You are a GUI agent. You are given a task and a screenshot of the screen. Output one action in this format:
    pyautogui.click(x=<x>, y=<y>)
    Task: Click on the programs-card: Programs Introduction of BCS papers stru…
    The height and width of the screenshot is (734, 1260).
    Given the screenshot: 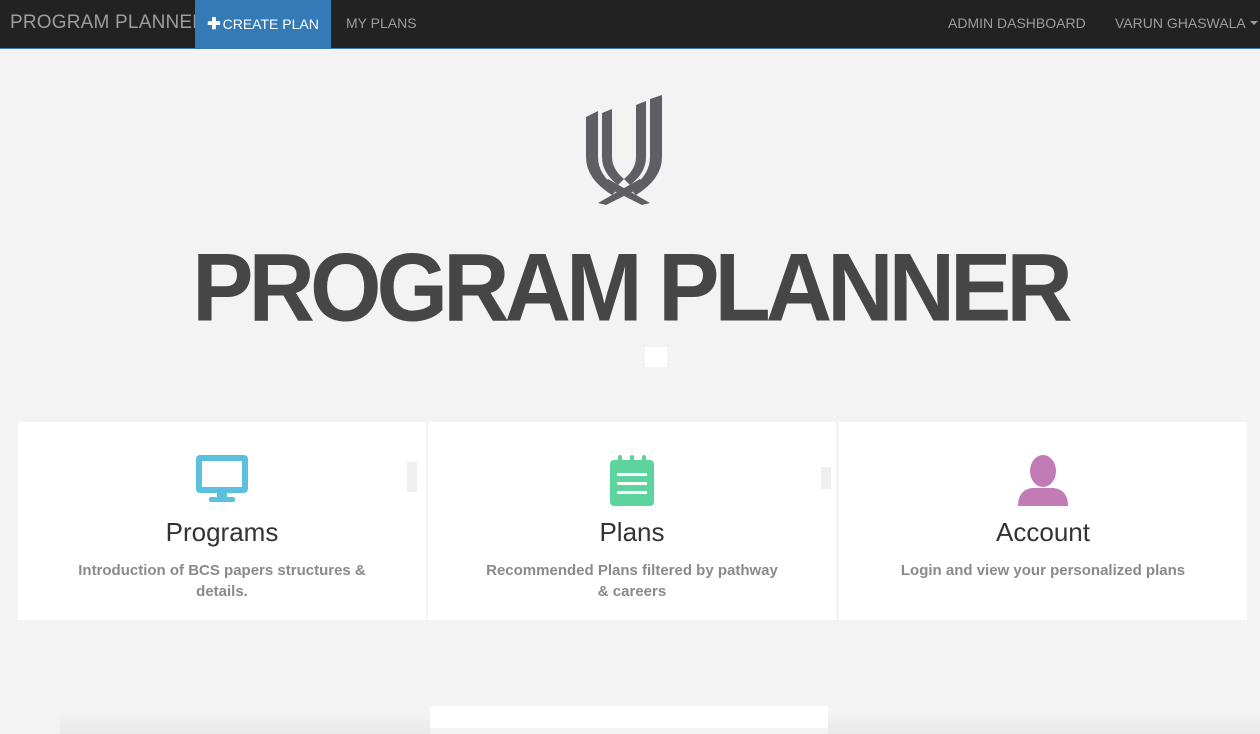 What is the action you would take?
    pyautogui.click(x=222, y=521)
    